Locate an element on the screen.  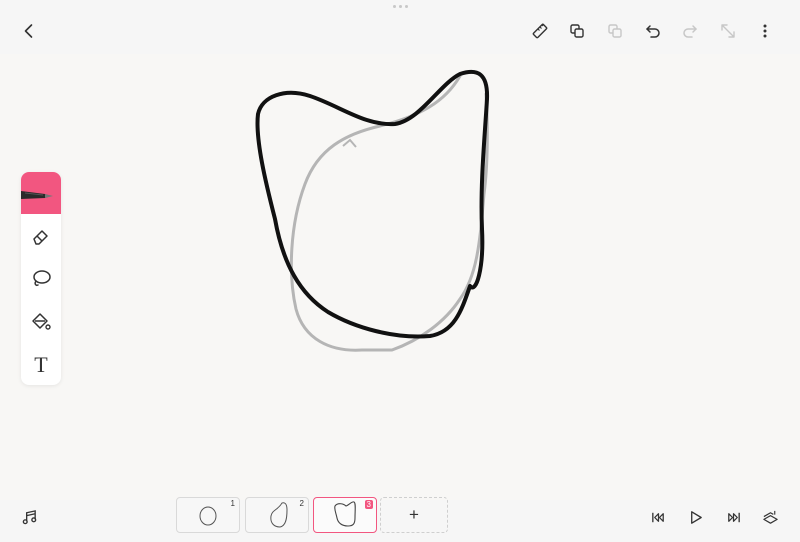
pen-tool is located at coordinates (41, 193).